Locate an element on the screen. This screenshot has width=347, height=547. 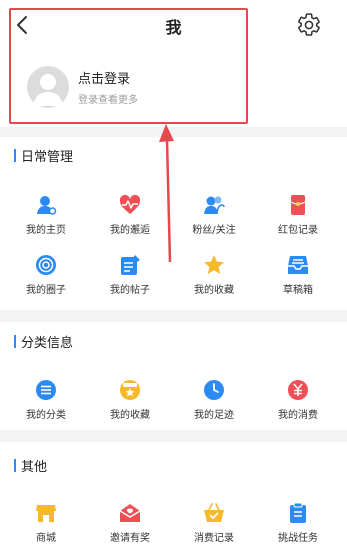
gear-icon is located at coordinates (309, 25).